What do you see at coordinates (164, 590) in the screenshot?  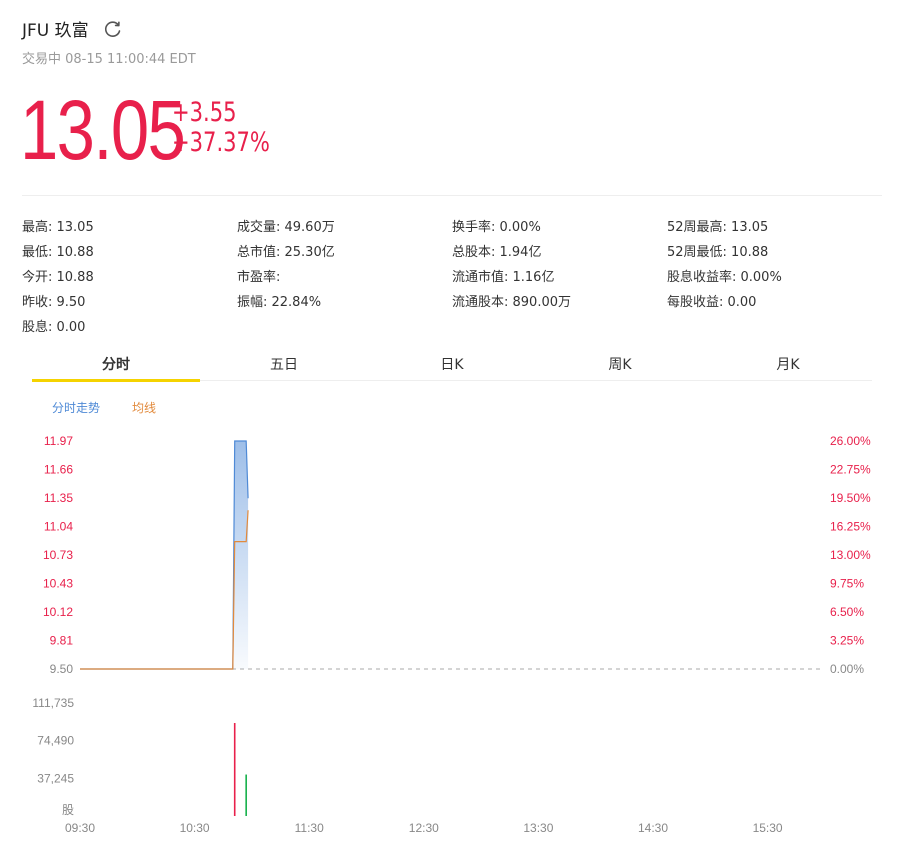 I see `average-line` at bounding box center [164, 590].